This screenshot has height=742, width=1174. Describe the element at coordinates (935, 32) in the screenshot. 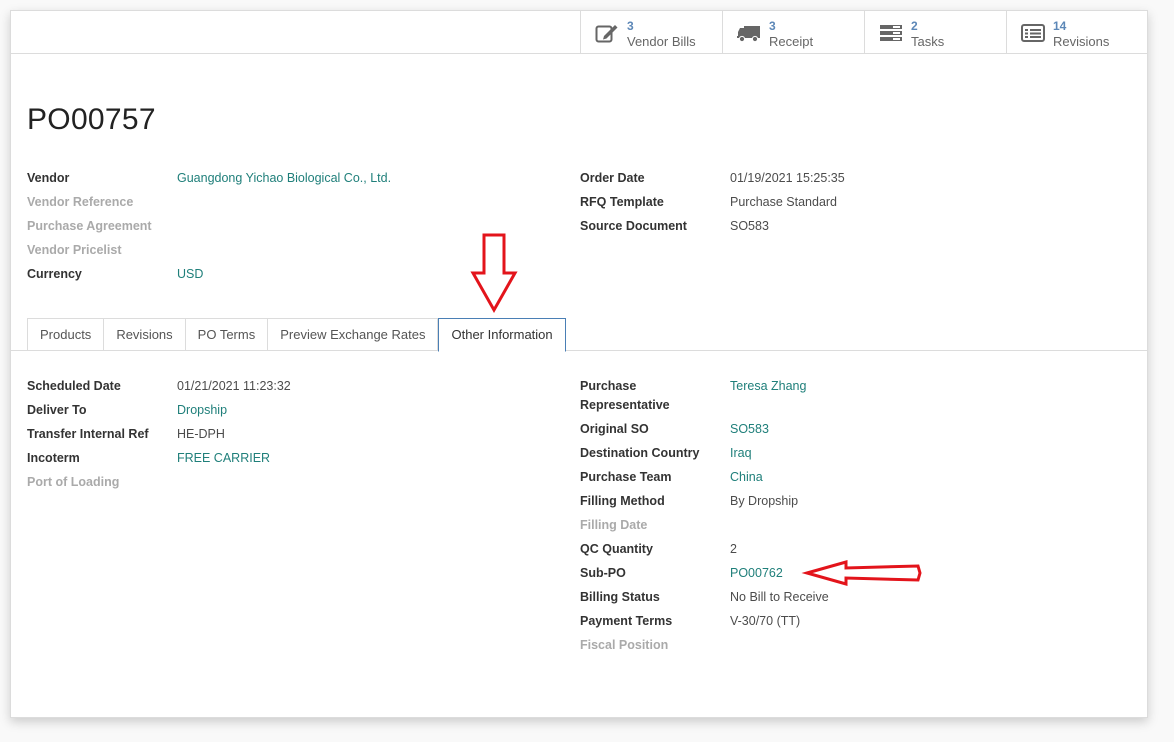

I see `tasks-button: 2 Tasks` at that location.